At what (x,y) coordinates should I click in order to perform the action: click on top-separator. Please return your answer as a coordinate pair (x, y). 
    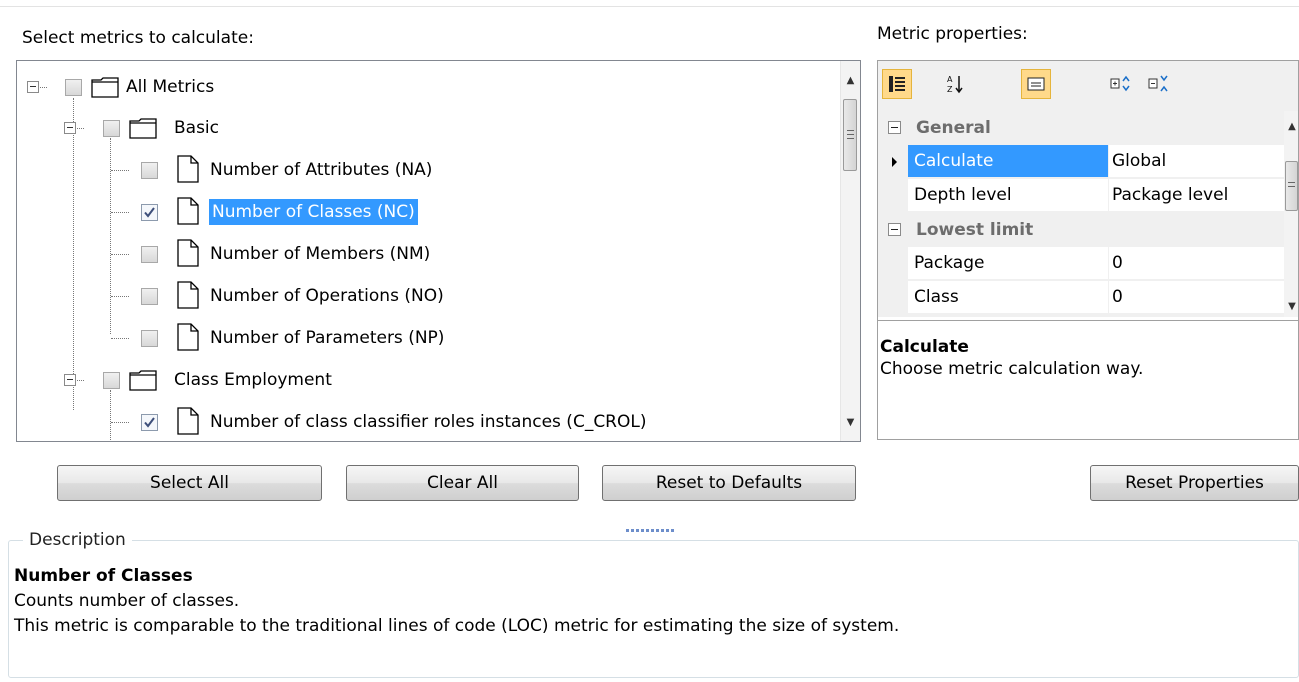
    Looking at the image, I should click on (649, 6).